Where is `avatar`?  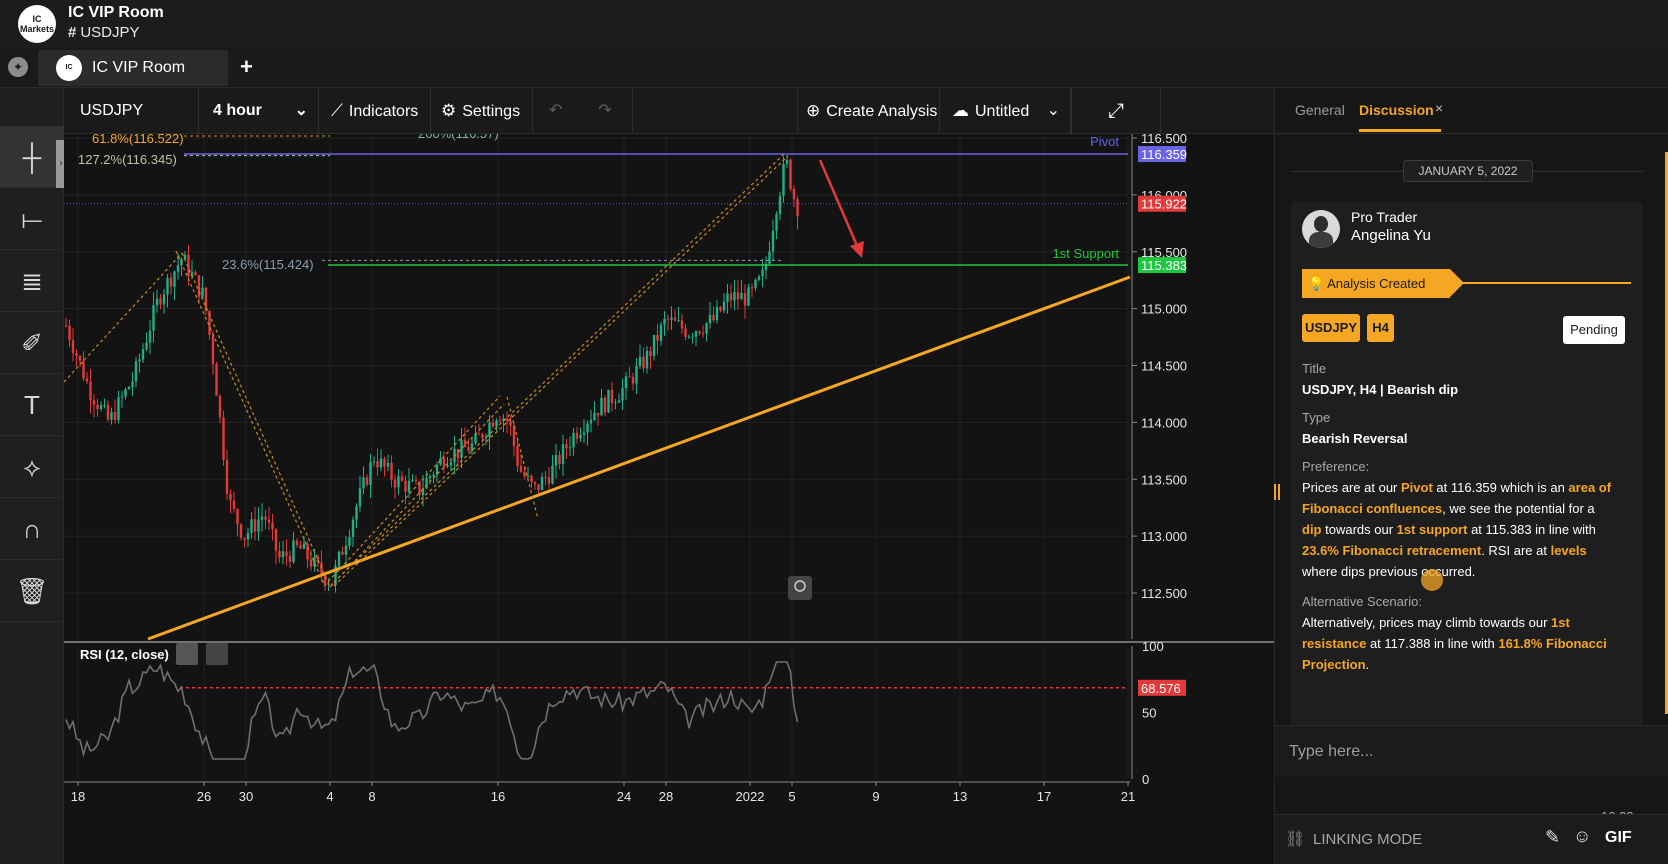
avatar is located at coordinates (1321, 229).